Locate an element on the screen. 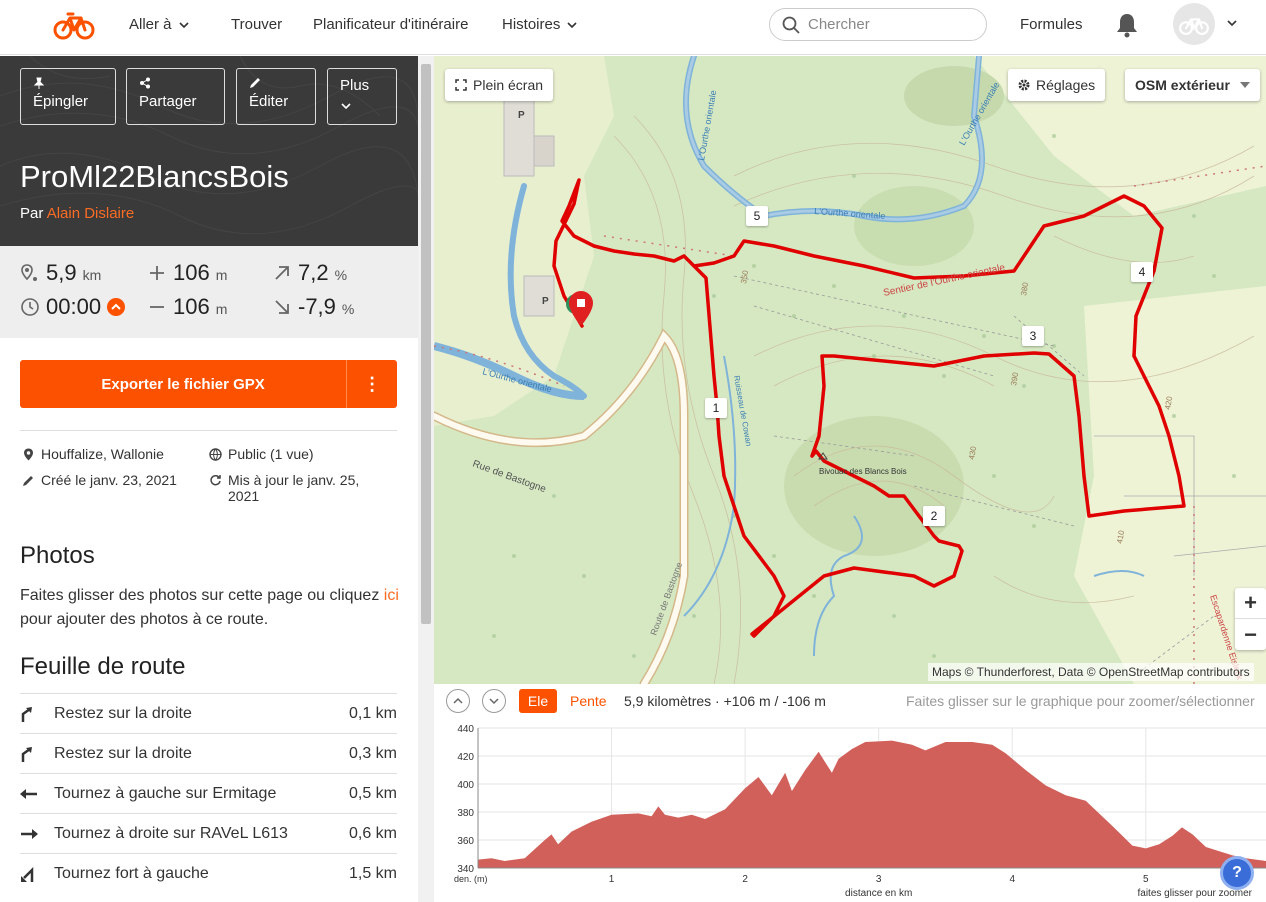 This screenshot has width=1266, height=902. parking-icon: P is located at coordinates (521, 115).